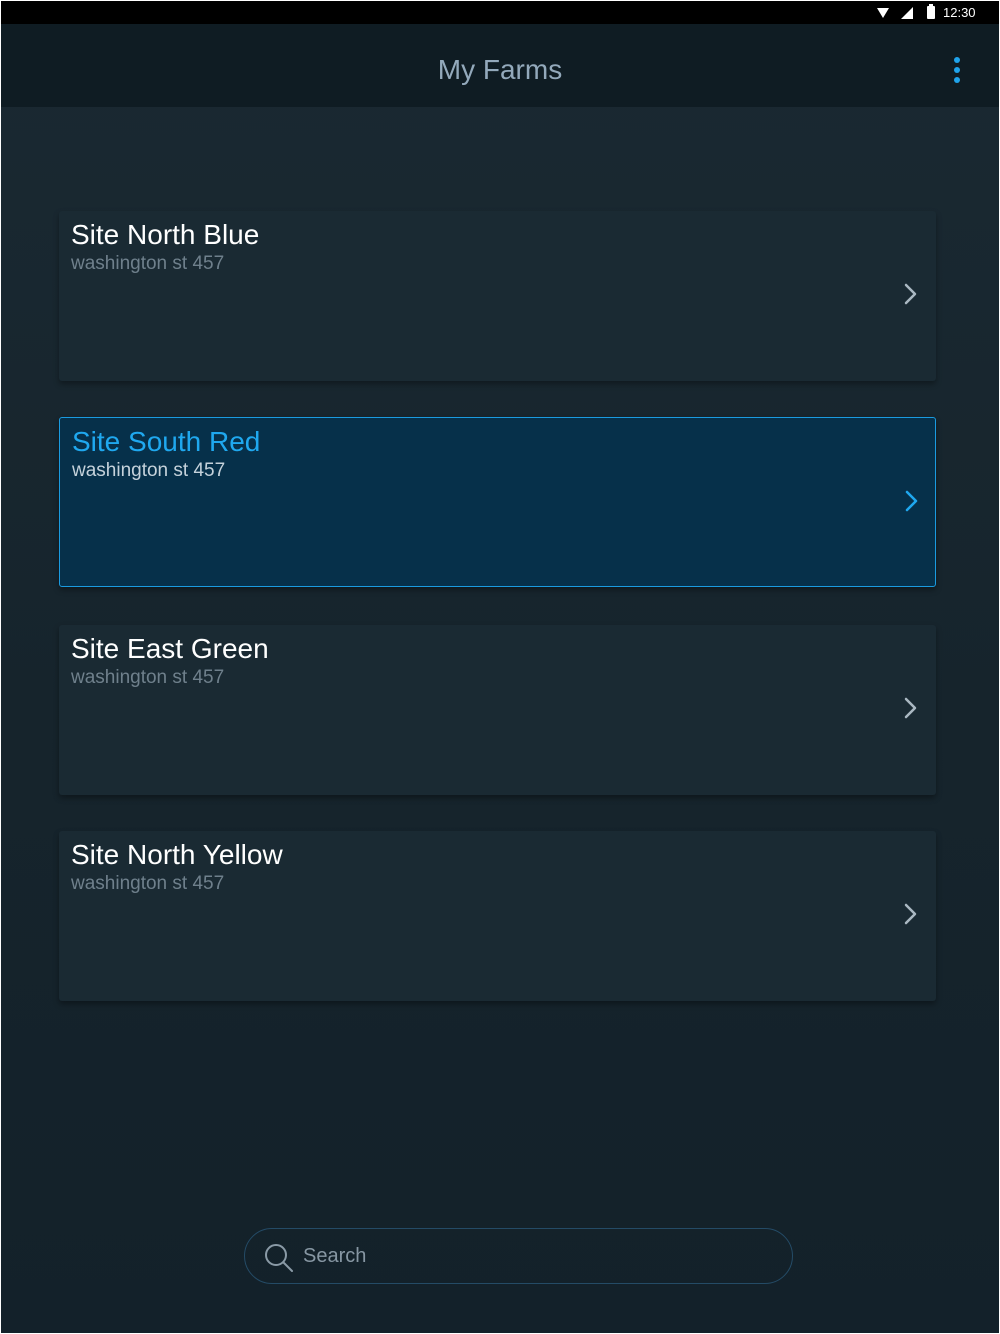  Describe the element at coordinates (165, 234) in the screenshot. I see `farm-name: Site North Blue` at that location.